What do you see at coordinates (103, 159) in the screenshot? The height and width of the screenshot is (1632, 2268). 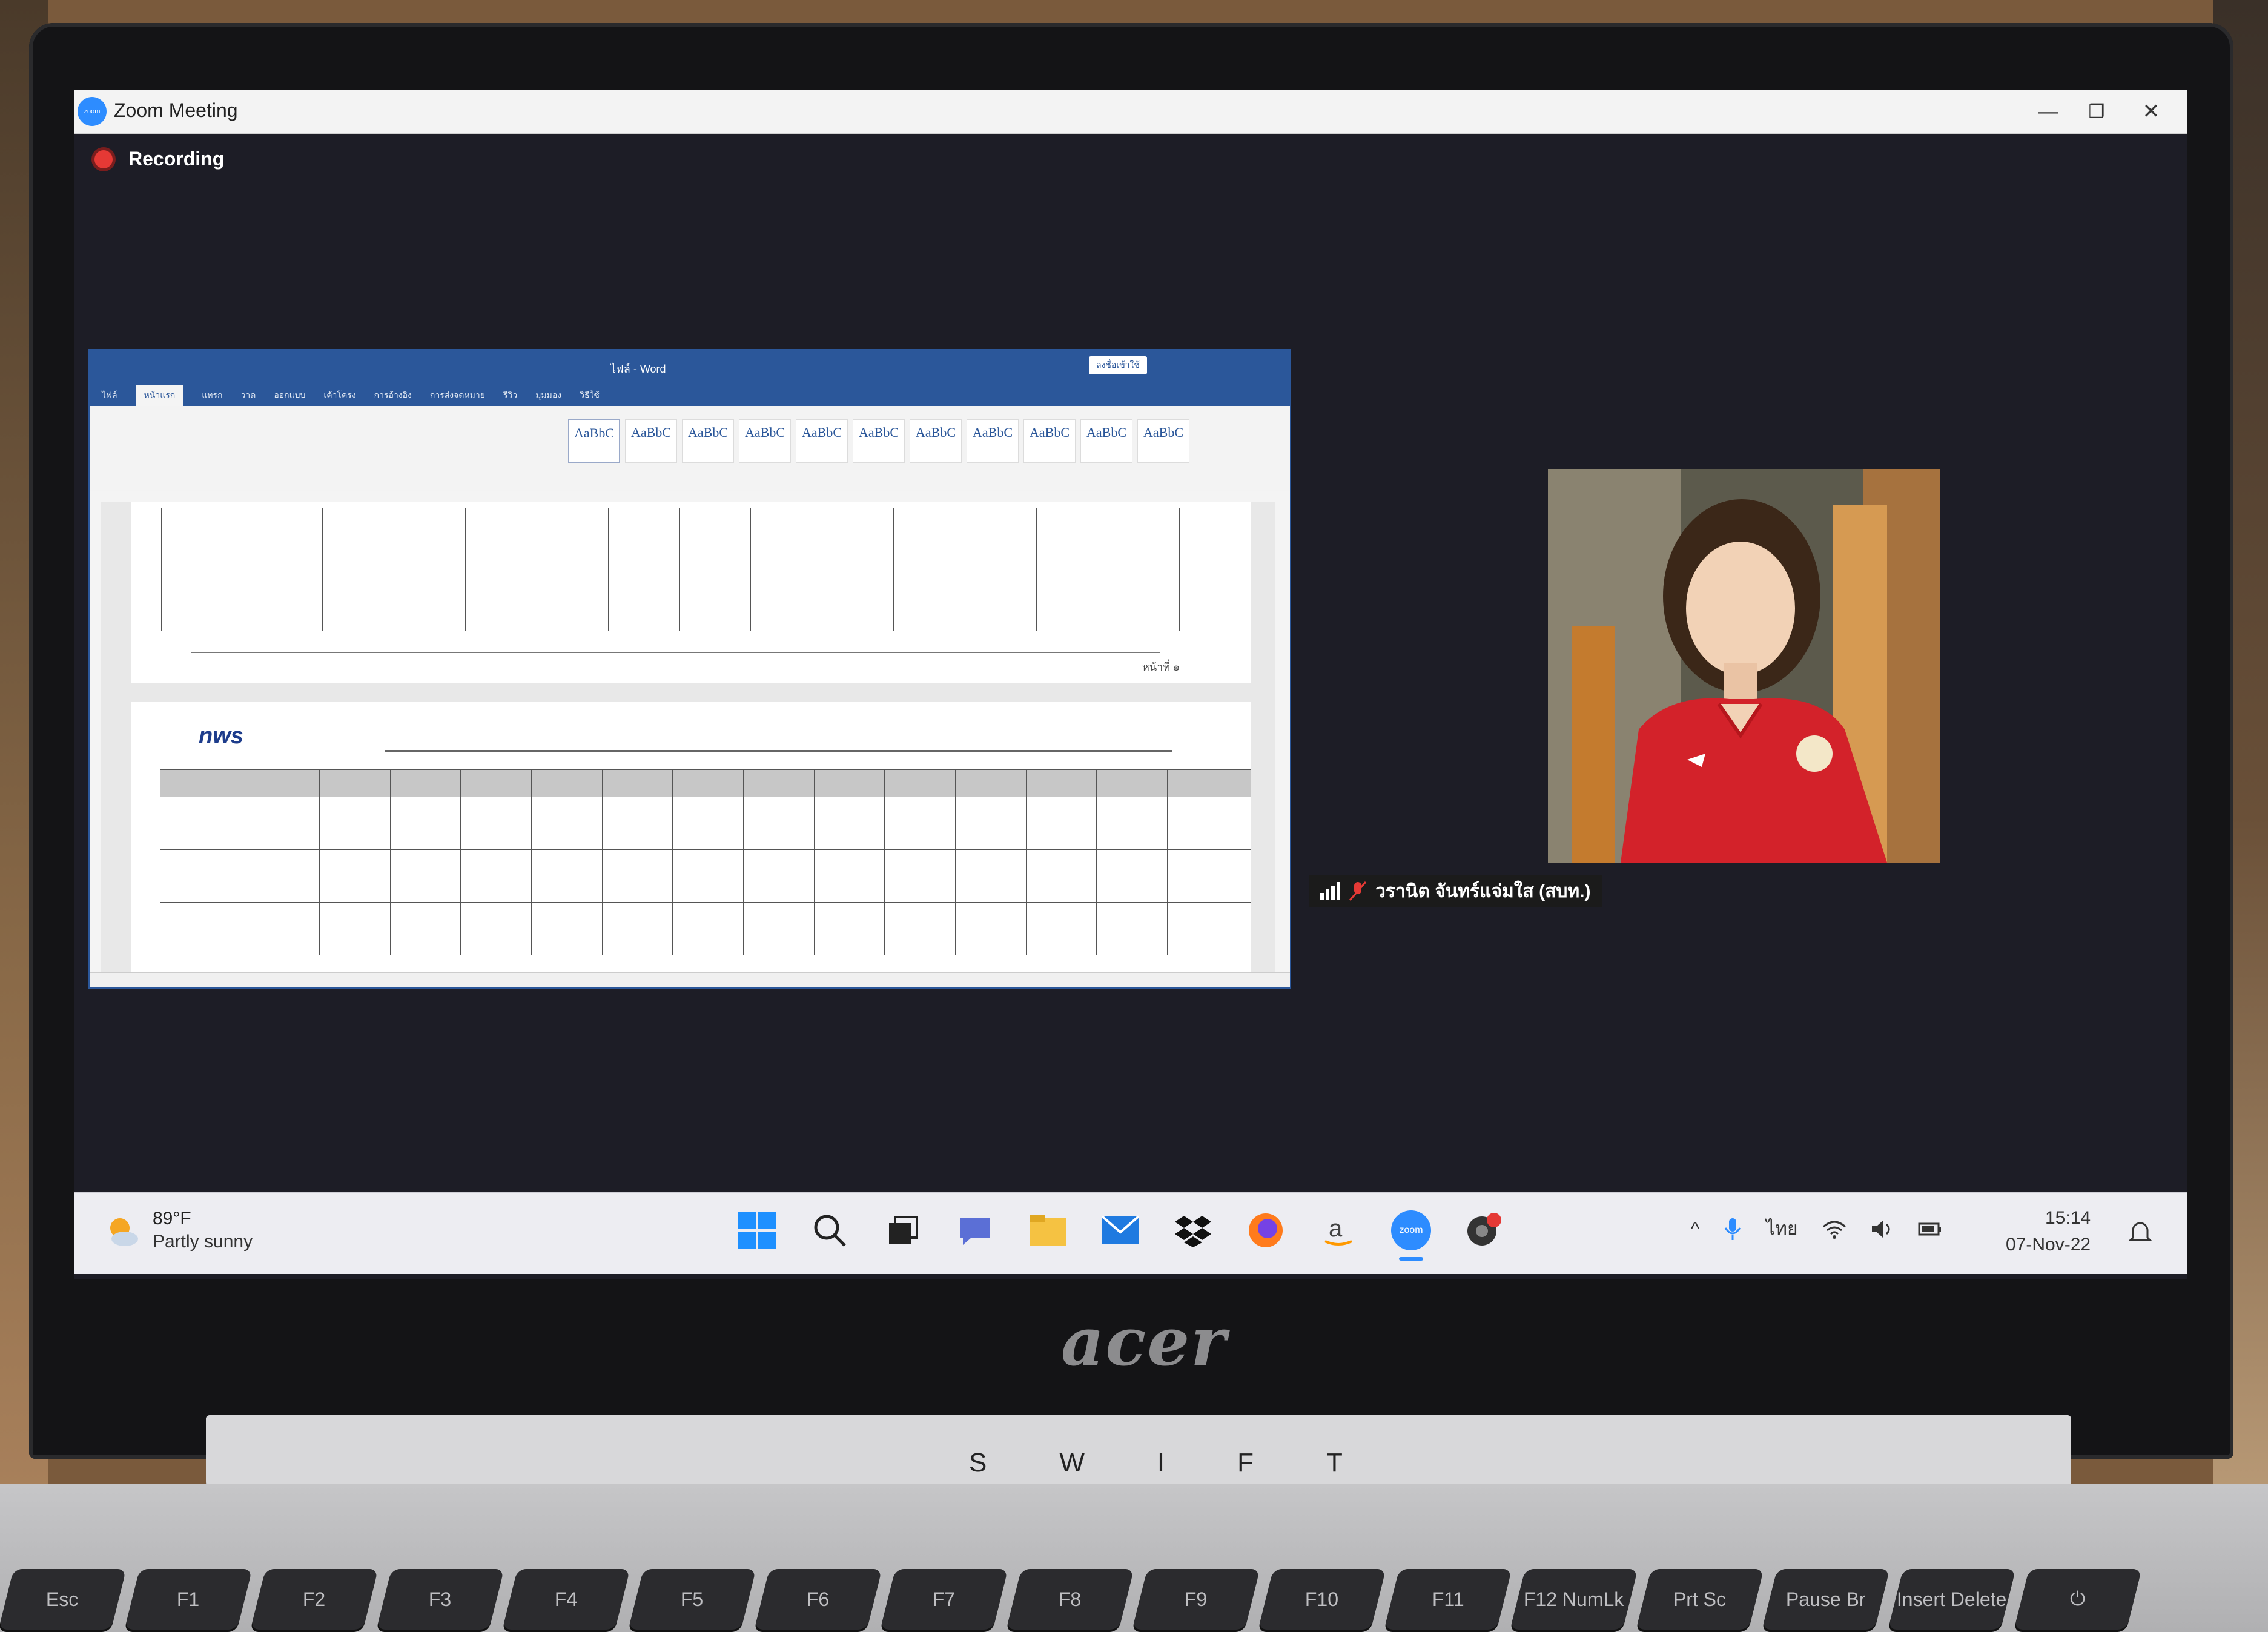 I see `recording-dot-icon` at bounding box center [103, 159].